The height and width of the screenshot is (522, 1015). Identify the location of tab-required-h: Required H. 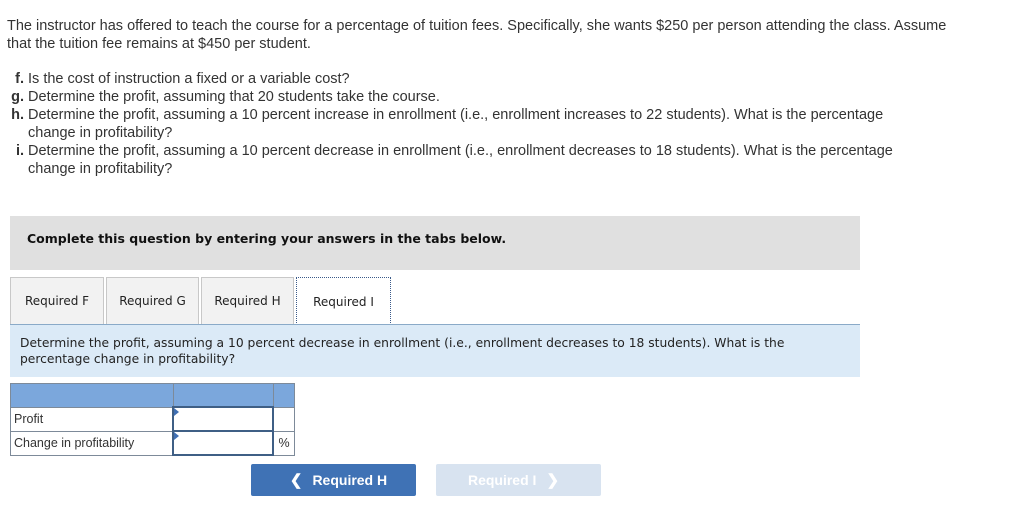
(247, 300).